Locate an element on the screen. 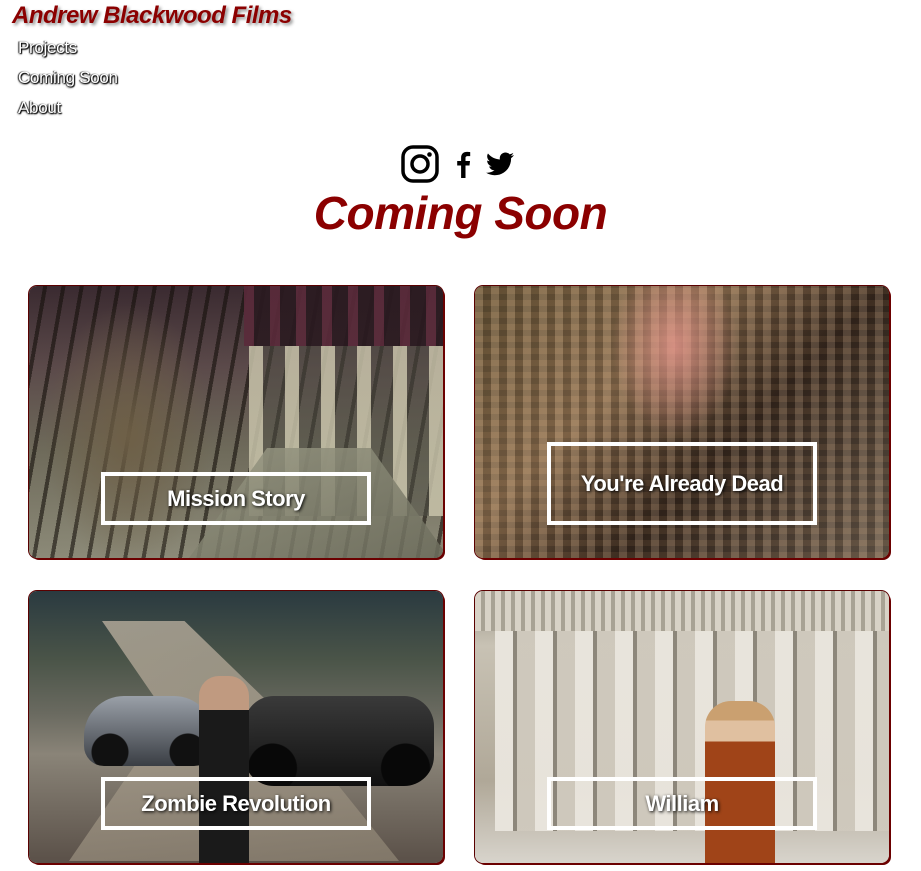 This screenshot has width=921, height=871. main-nav: Projects Coming Soon About is located at coordinates (68, 81).